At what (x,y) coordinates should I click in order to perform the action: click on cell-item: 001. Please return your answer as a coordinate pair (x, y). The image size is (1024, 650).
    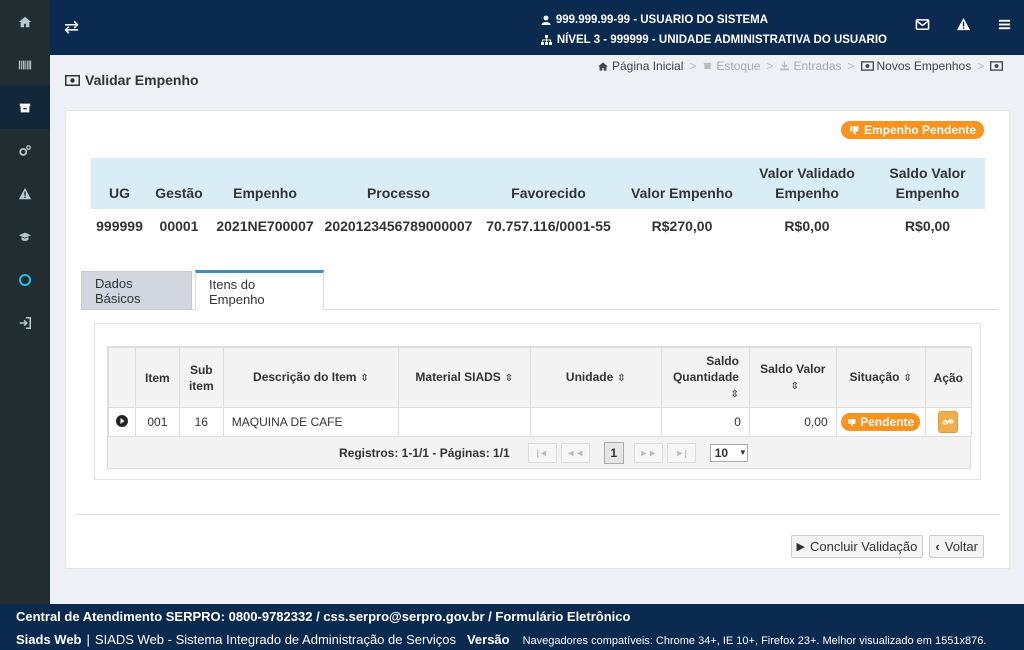
    Looking at the image, I should click on (157, 422).